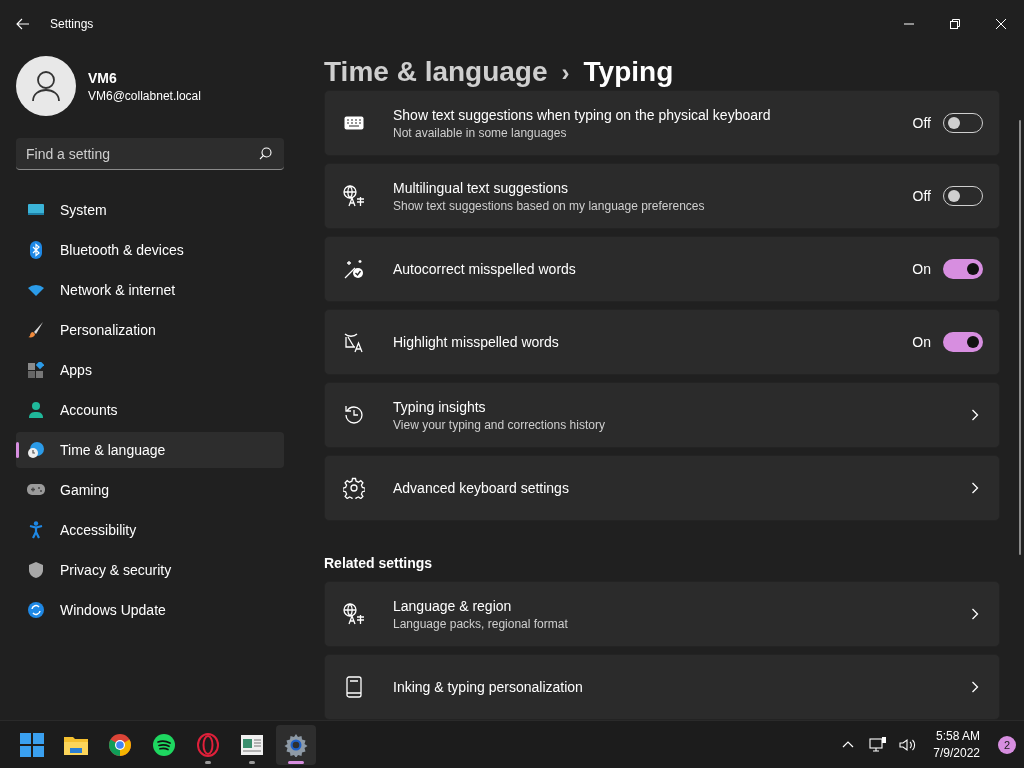 Image resolution: width=1024 pixels, height=768 pixels. What do you see at coordinates (488, 687) in the screenshot?
I see `setting-title: Inking & typing personalization` at bounding box center [488, 687].